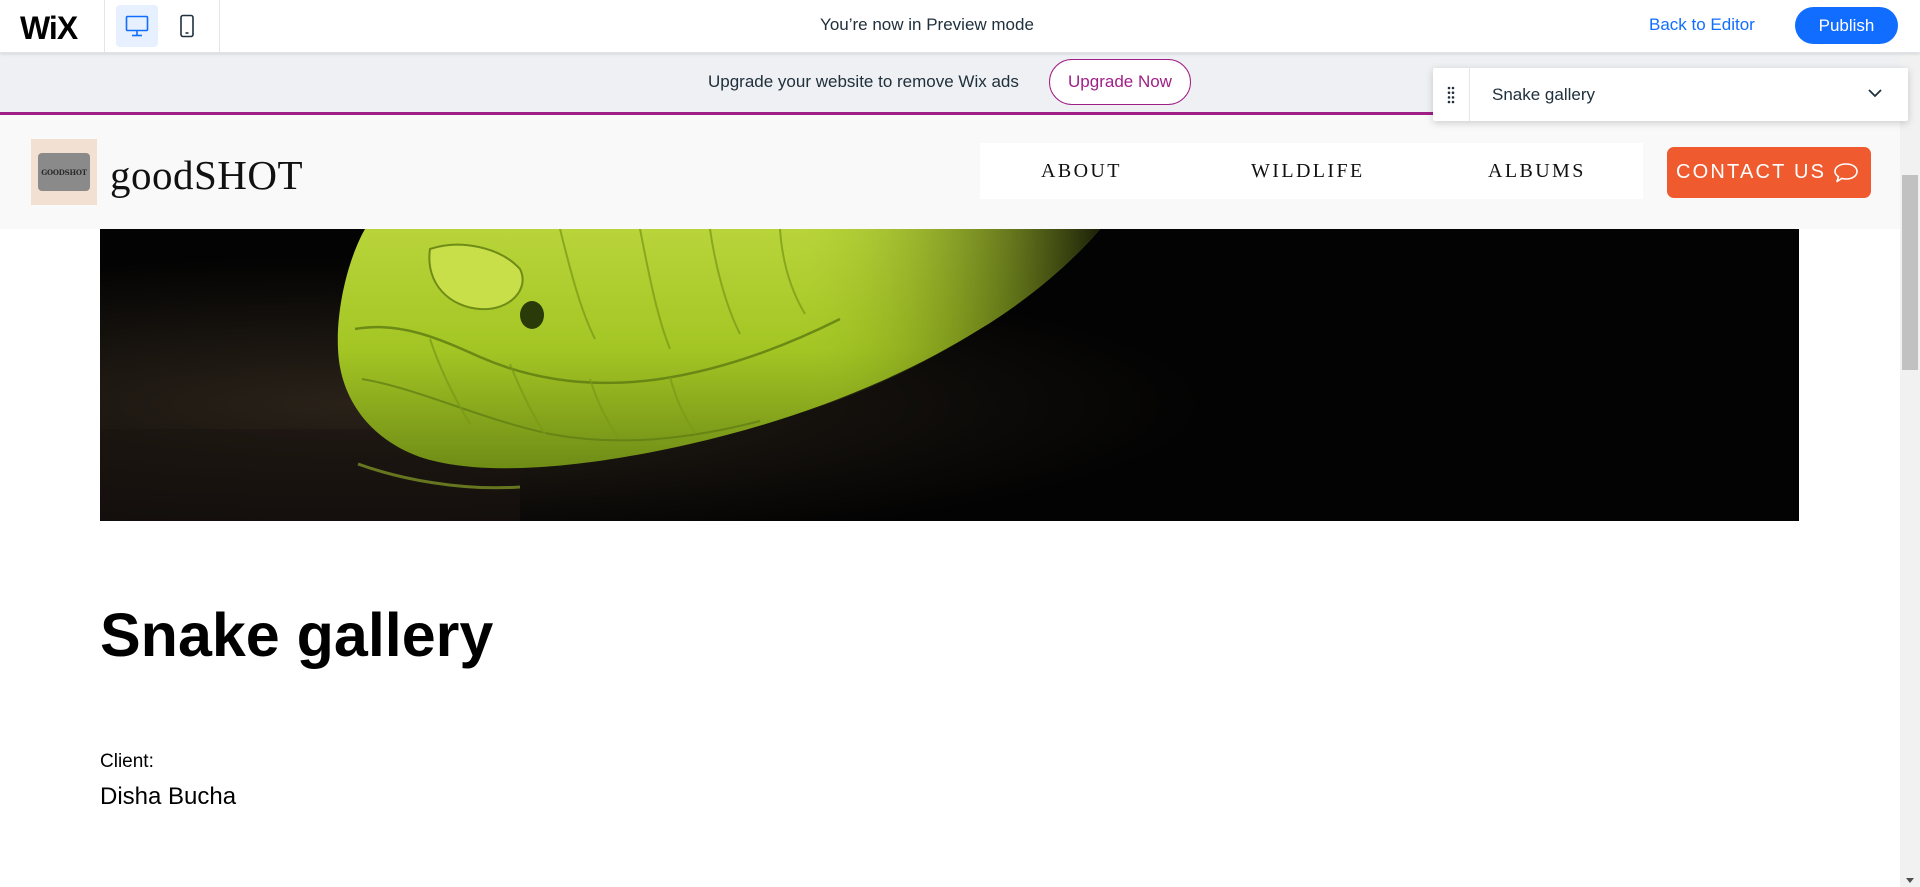  Describe the element at coordinates (1670, 94) in the screenshot. I see `page-selector-dropdown: Snake gallery` at that location.